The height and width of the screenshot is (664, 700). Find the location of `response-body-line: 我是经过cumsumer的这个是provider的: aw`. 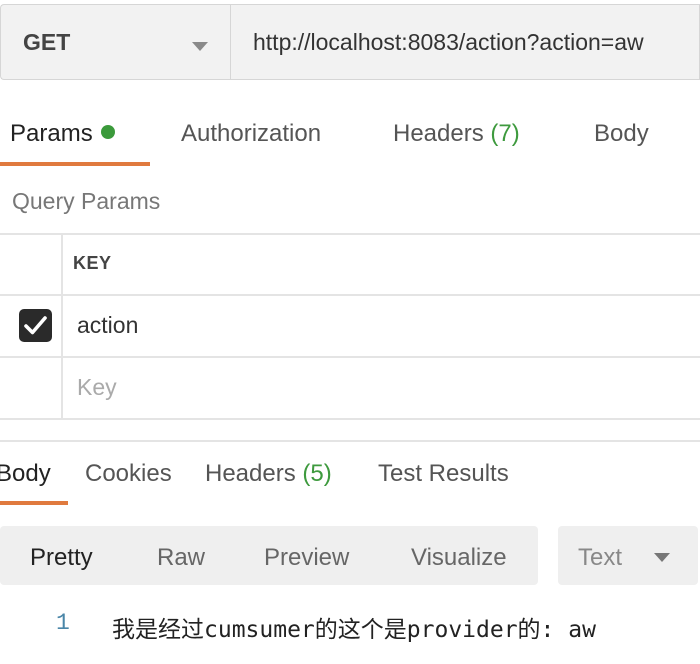

response-body-line: 我是经过cumsumer的这个是provider的: aw is located at coordinates (354, 630).